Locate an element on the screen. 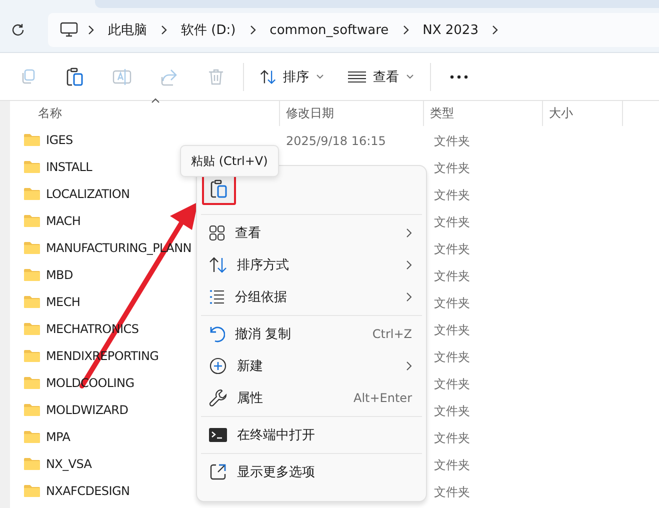 This screenshot has width=659, height=508. file-name: MPA is located at coordinates (58, 437).